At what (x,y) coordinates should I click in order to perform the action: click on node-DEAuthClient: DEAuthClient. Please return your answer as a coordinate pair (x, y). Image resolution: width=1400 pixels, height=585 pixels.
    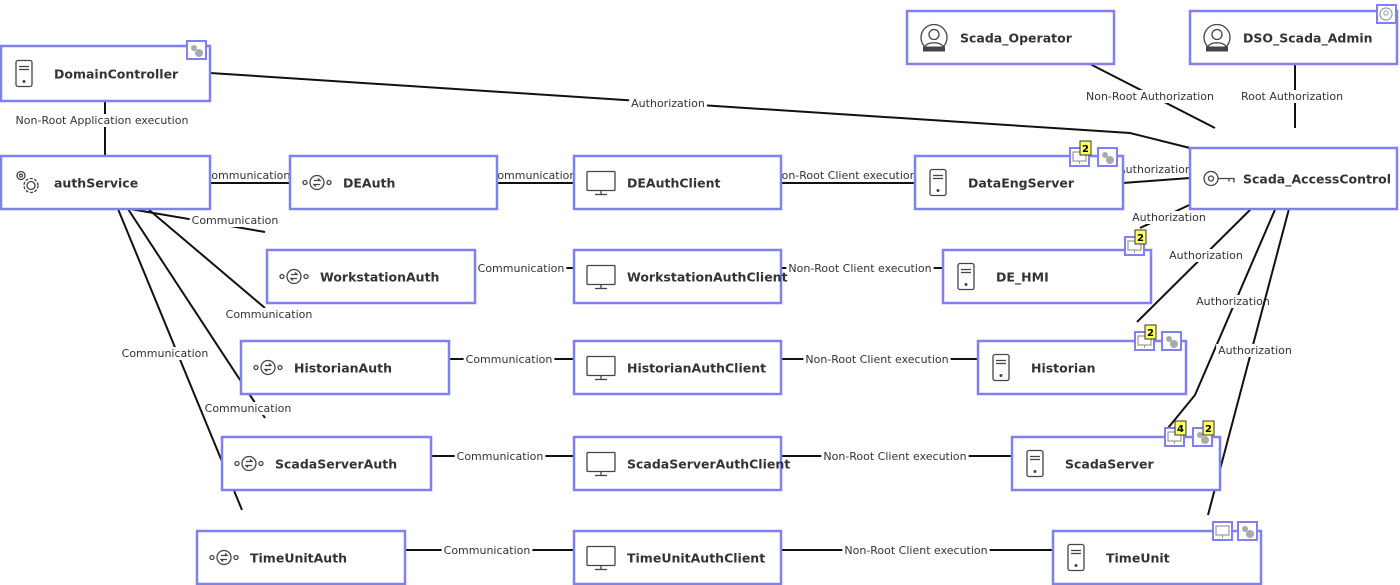
    Looking at the image, I should click on (677, 182).